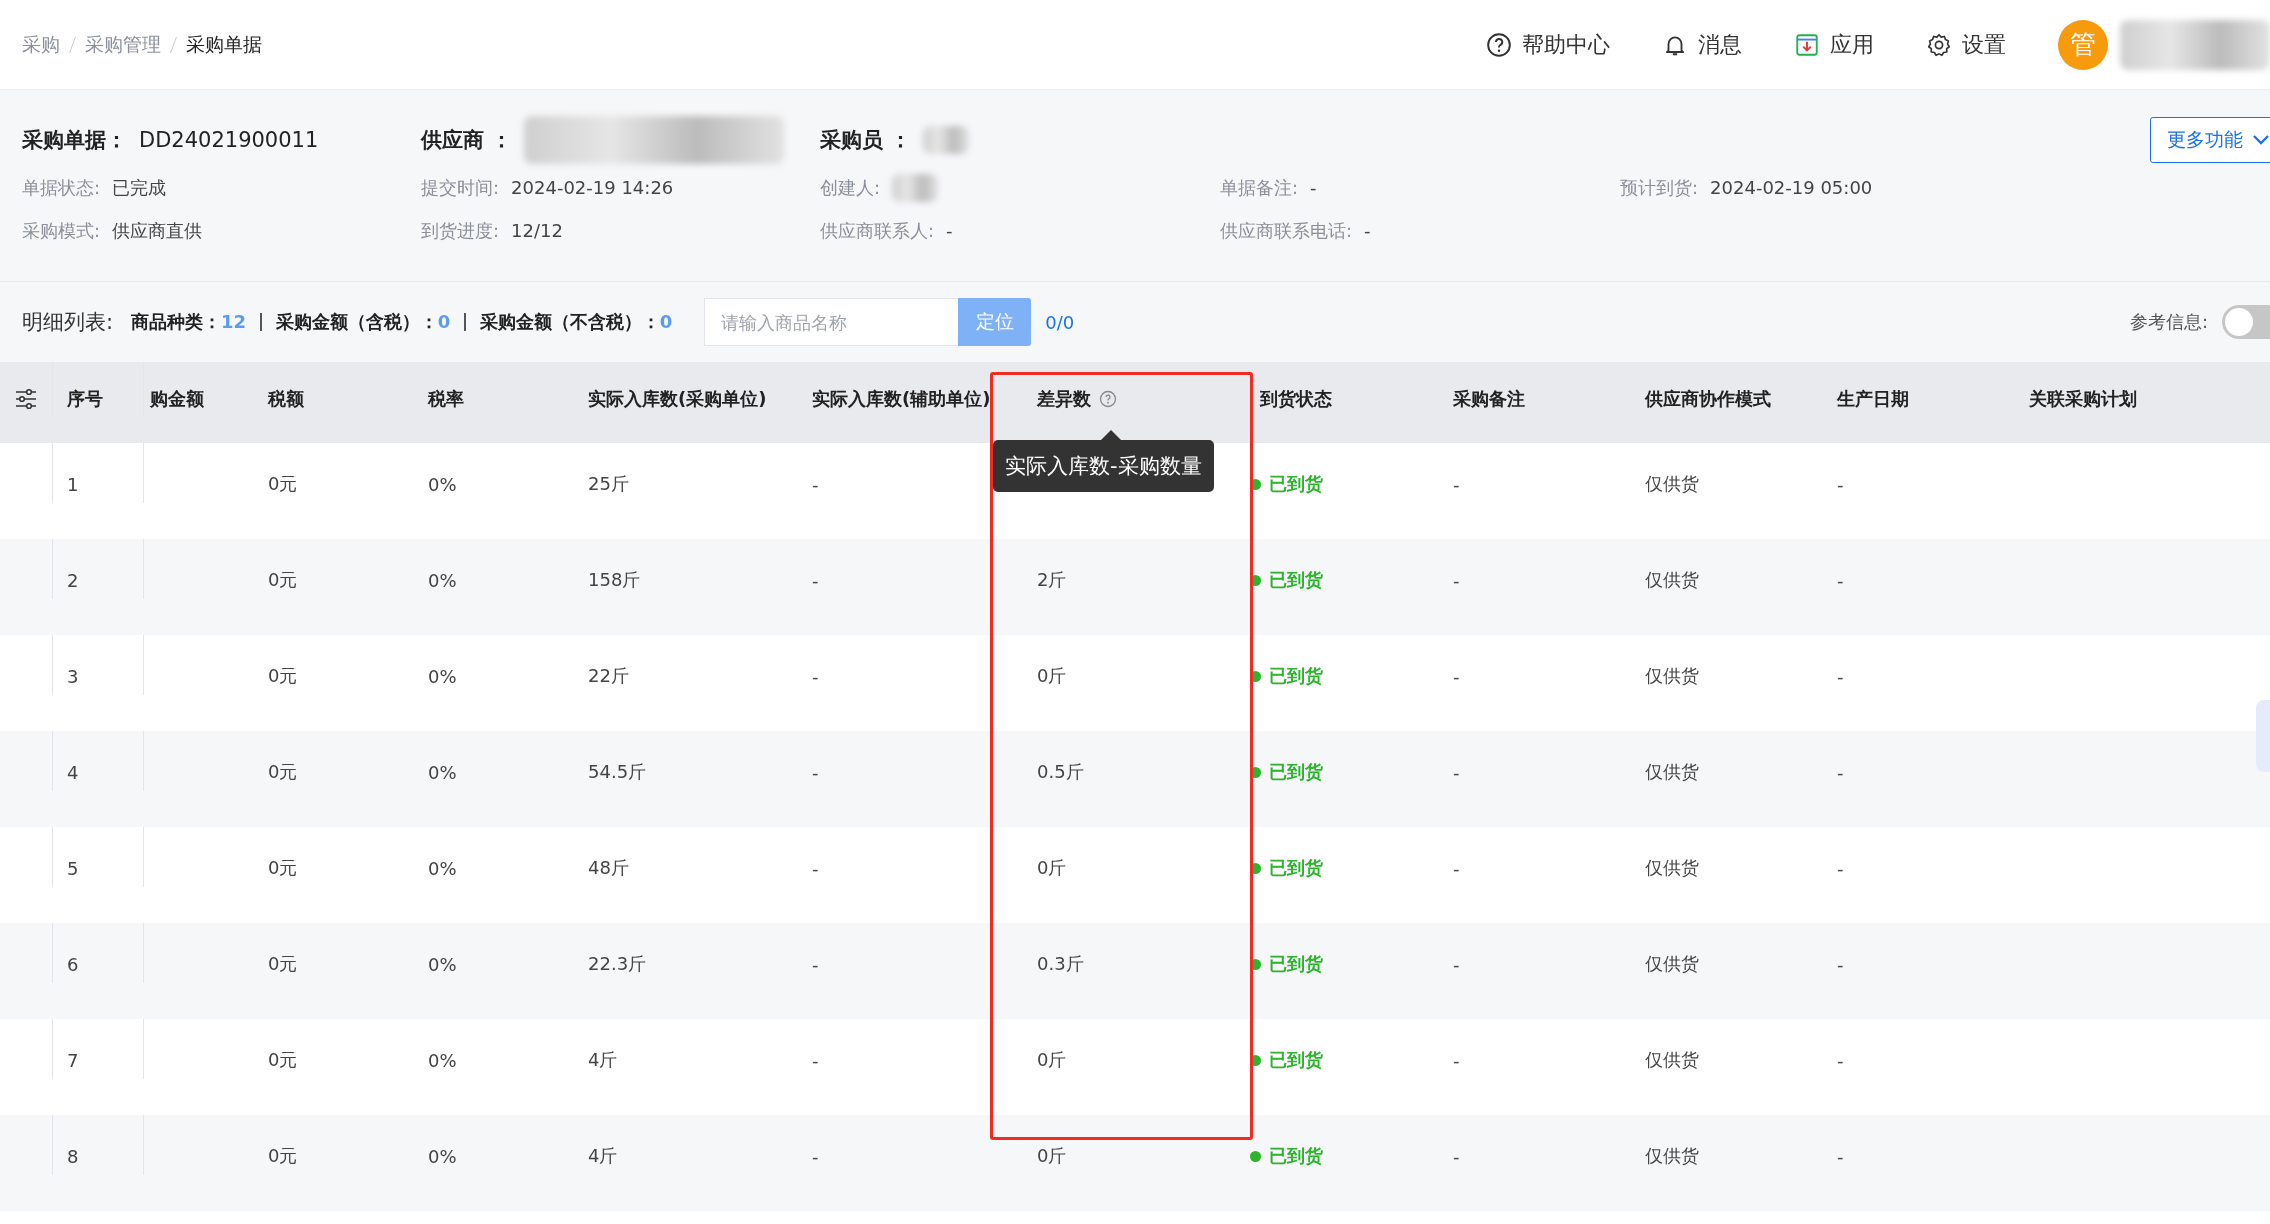 This screenshot has width=2270, height=1224. Describe the element at coordinates (229, 140) in the screenshot. I see `order-number: DD24021900011` at that location.